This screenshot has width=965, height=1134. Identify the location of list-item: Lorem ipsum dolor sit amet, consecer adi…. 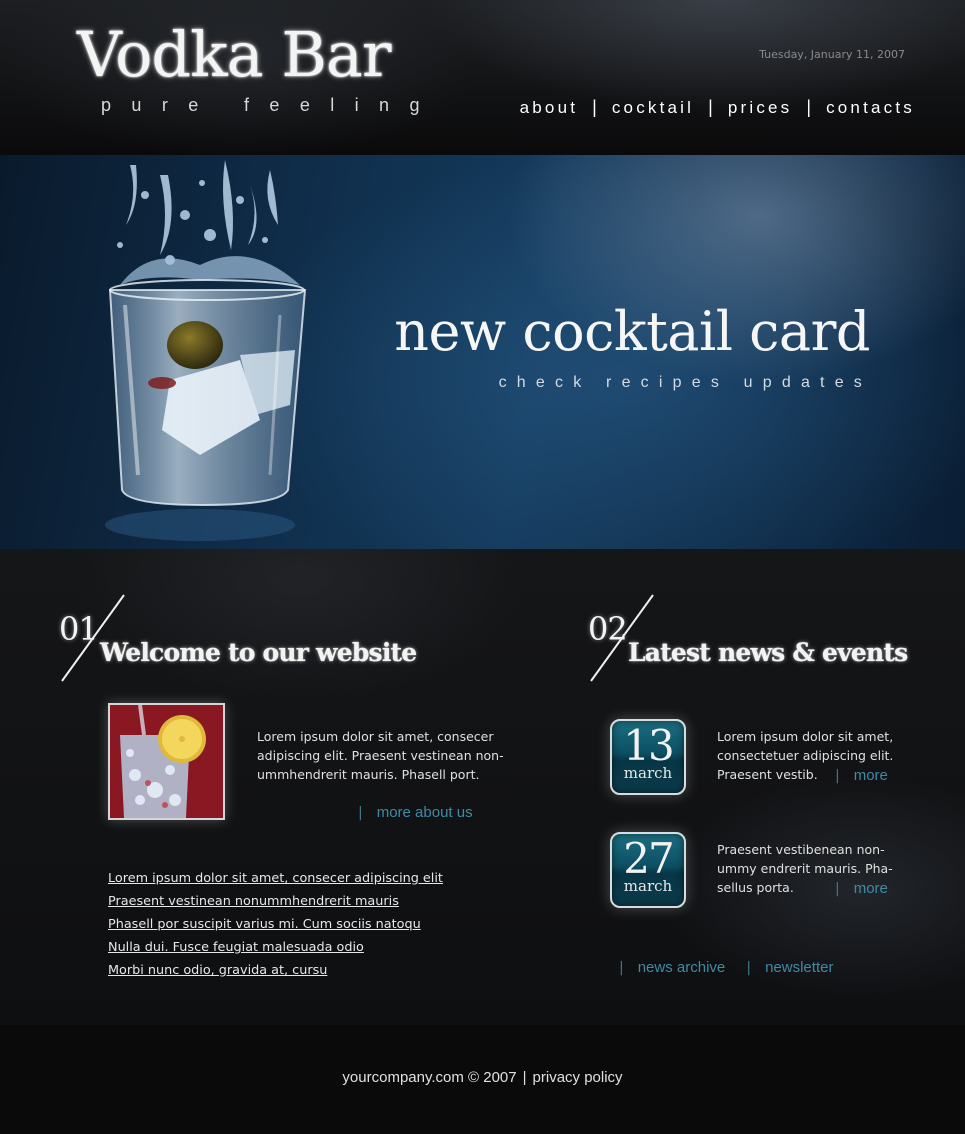
(275, 878).